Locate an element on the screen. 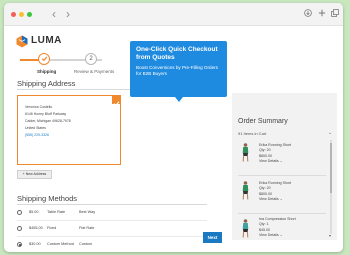 The width and height of the screenshot is (350, 255). method-radio-selected is located at coordinates (19, 244).